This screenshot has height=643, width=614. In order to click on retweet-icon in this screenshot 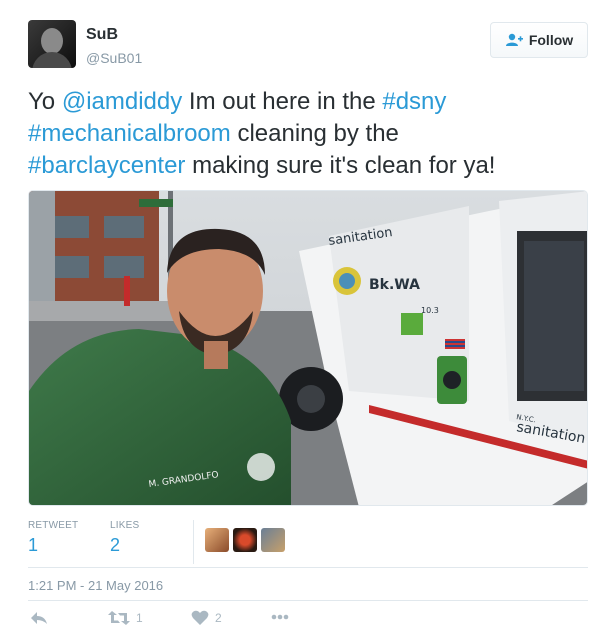, I will do `click(119, 618)`.